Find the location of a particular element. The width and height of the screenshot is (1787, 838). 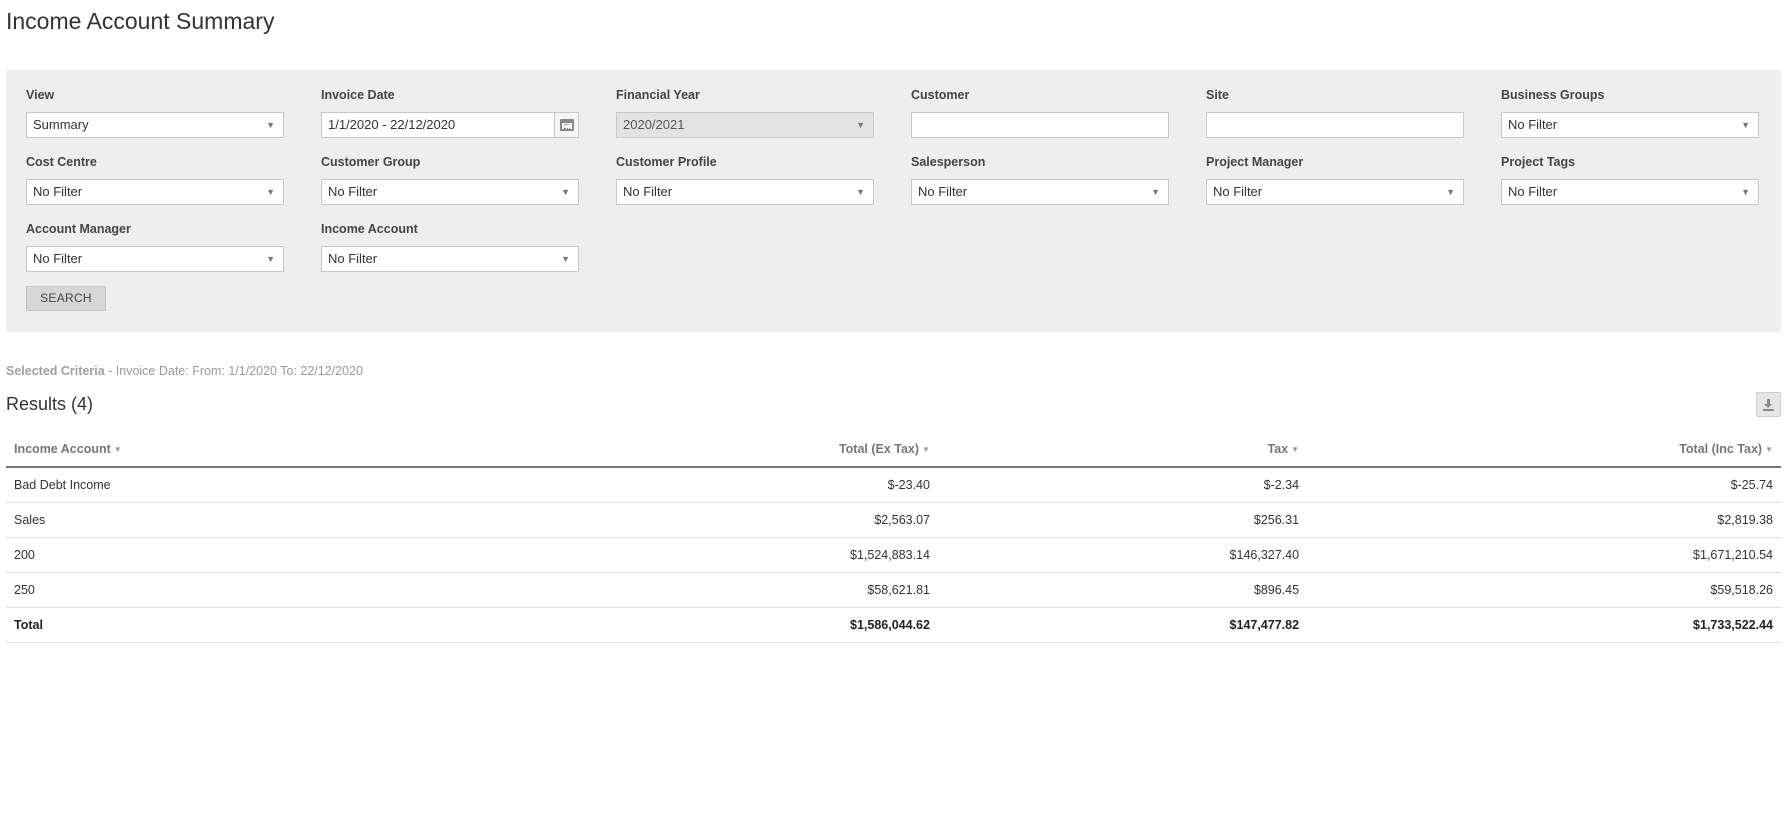

cell-total-inc-tax: $1,733,522.44 is located at coordinates (1544, 625).